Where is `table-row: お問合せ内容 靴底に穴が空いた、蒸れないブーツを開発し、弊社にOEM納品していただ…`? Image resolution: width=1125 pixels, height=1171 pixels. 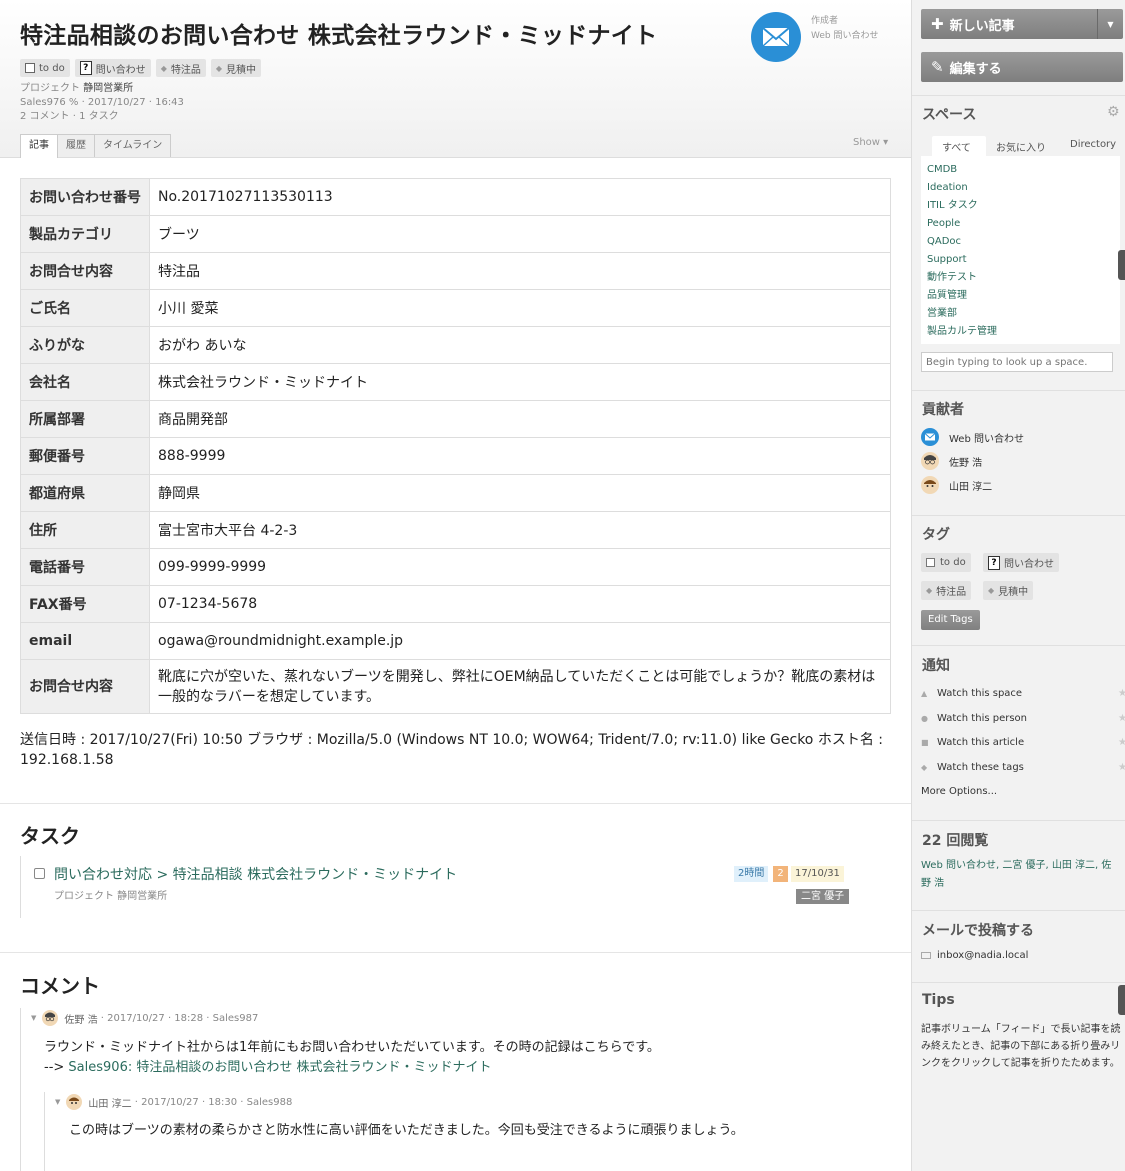 table-row: お問合せ内容 靴底に穴が空いた、蒸れないブーツを開発し、弊社にOEM納品していただ… is located at coordinates (455, 686).